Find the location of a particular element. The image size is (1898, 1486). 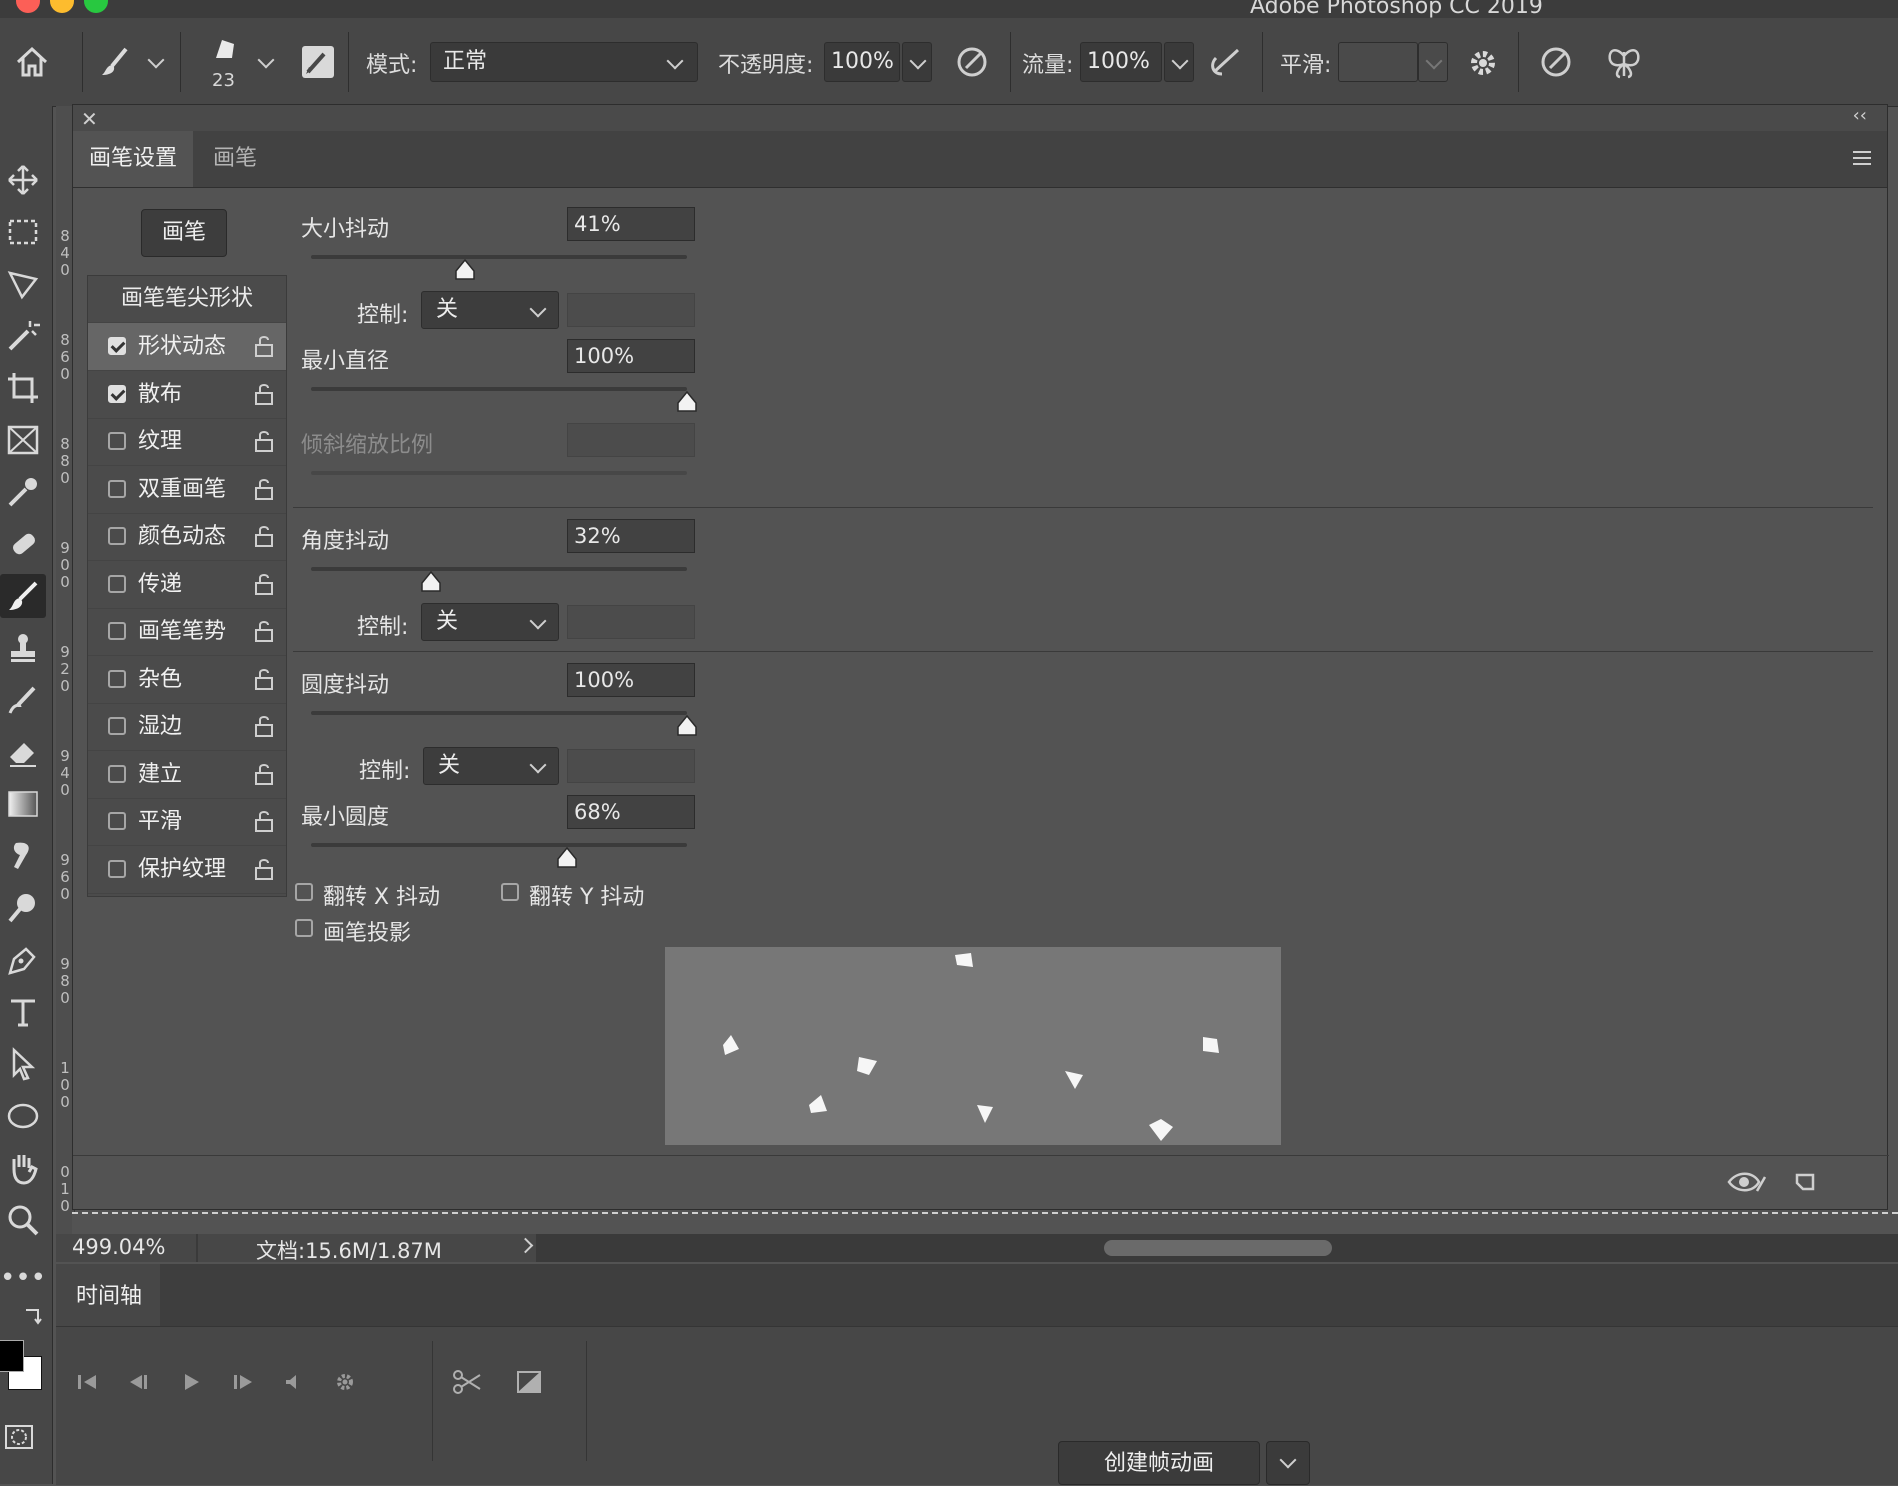

min-roundness-slider-thumb is located at coordinates (567, 857).